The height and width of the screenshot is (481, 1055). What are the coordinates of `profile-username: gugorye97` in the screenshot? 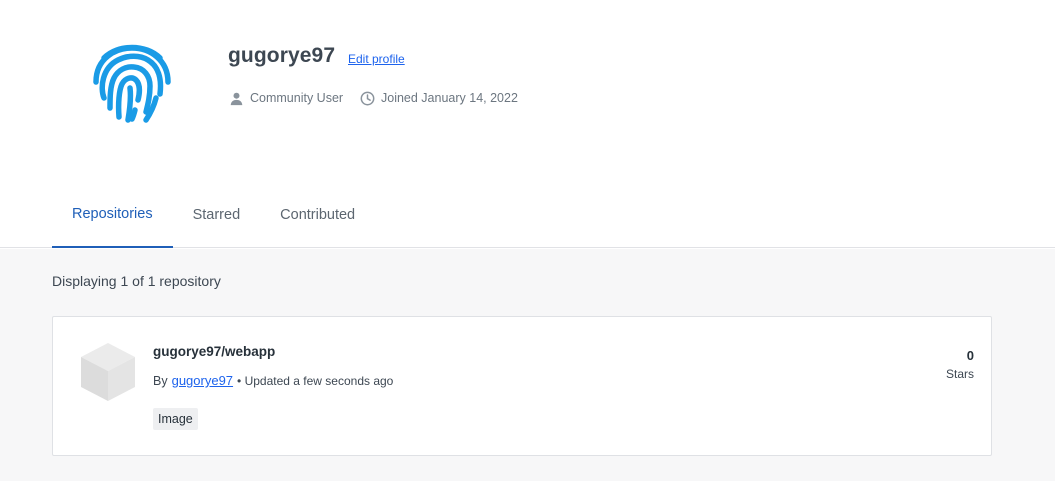 It's located at (282, 55).